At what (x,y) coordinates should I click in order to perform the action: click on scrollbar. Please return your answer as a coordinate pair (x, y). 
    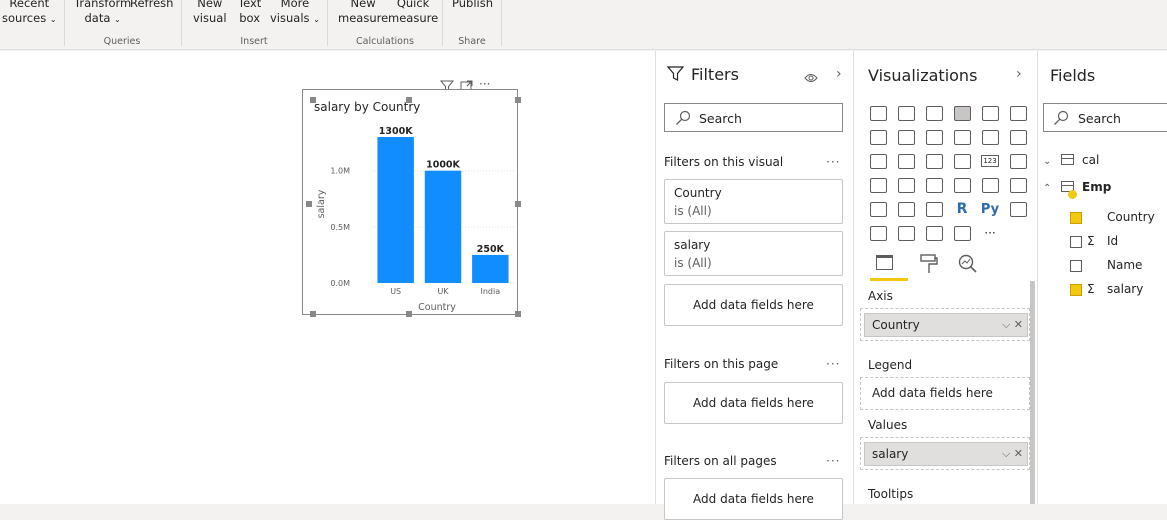
    Looking at the image, I should click on (1032, 392).